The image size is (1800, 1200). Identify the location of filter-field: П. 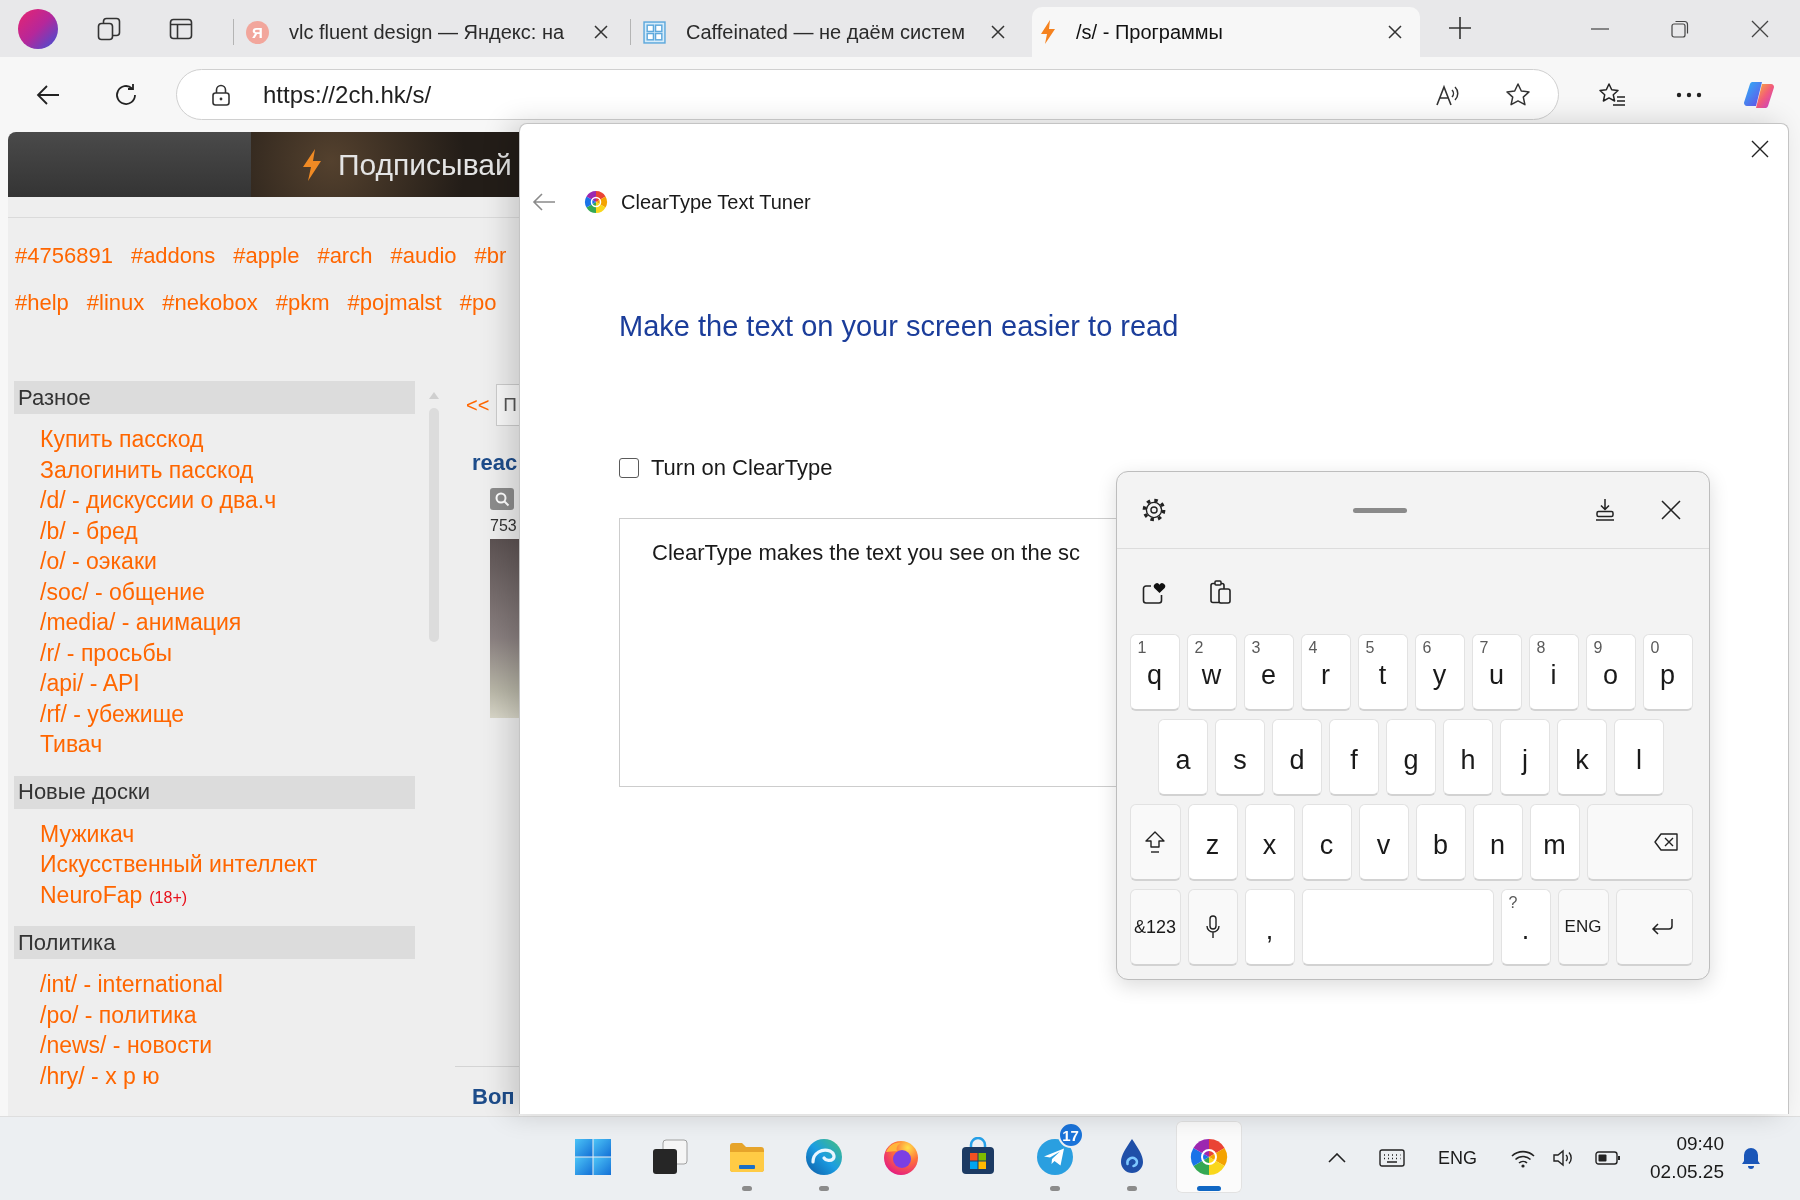
(508, 405).